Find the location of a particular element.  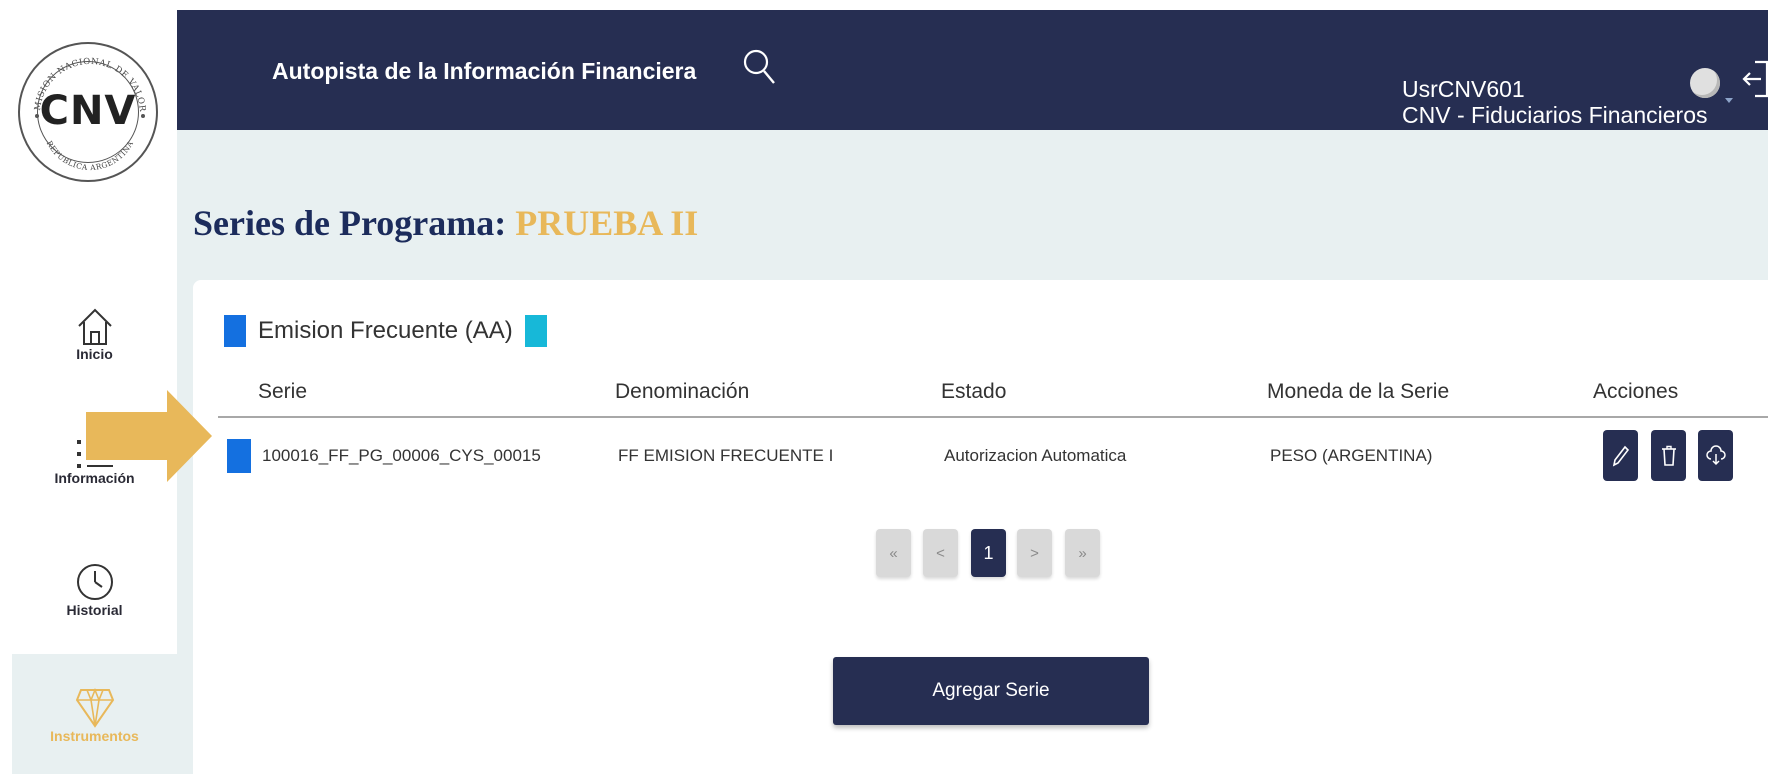

clock-icon is located at coordinates (94, 582).